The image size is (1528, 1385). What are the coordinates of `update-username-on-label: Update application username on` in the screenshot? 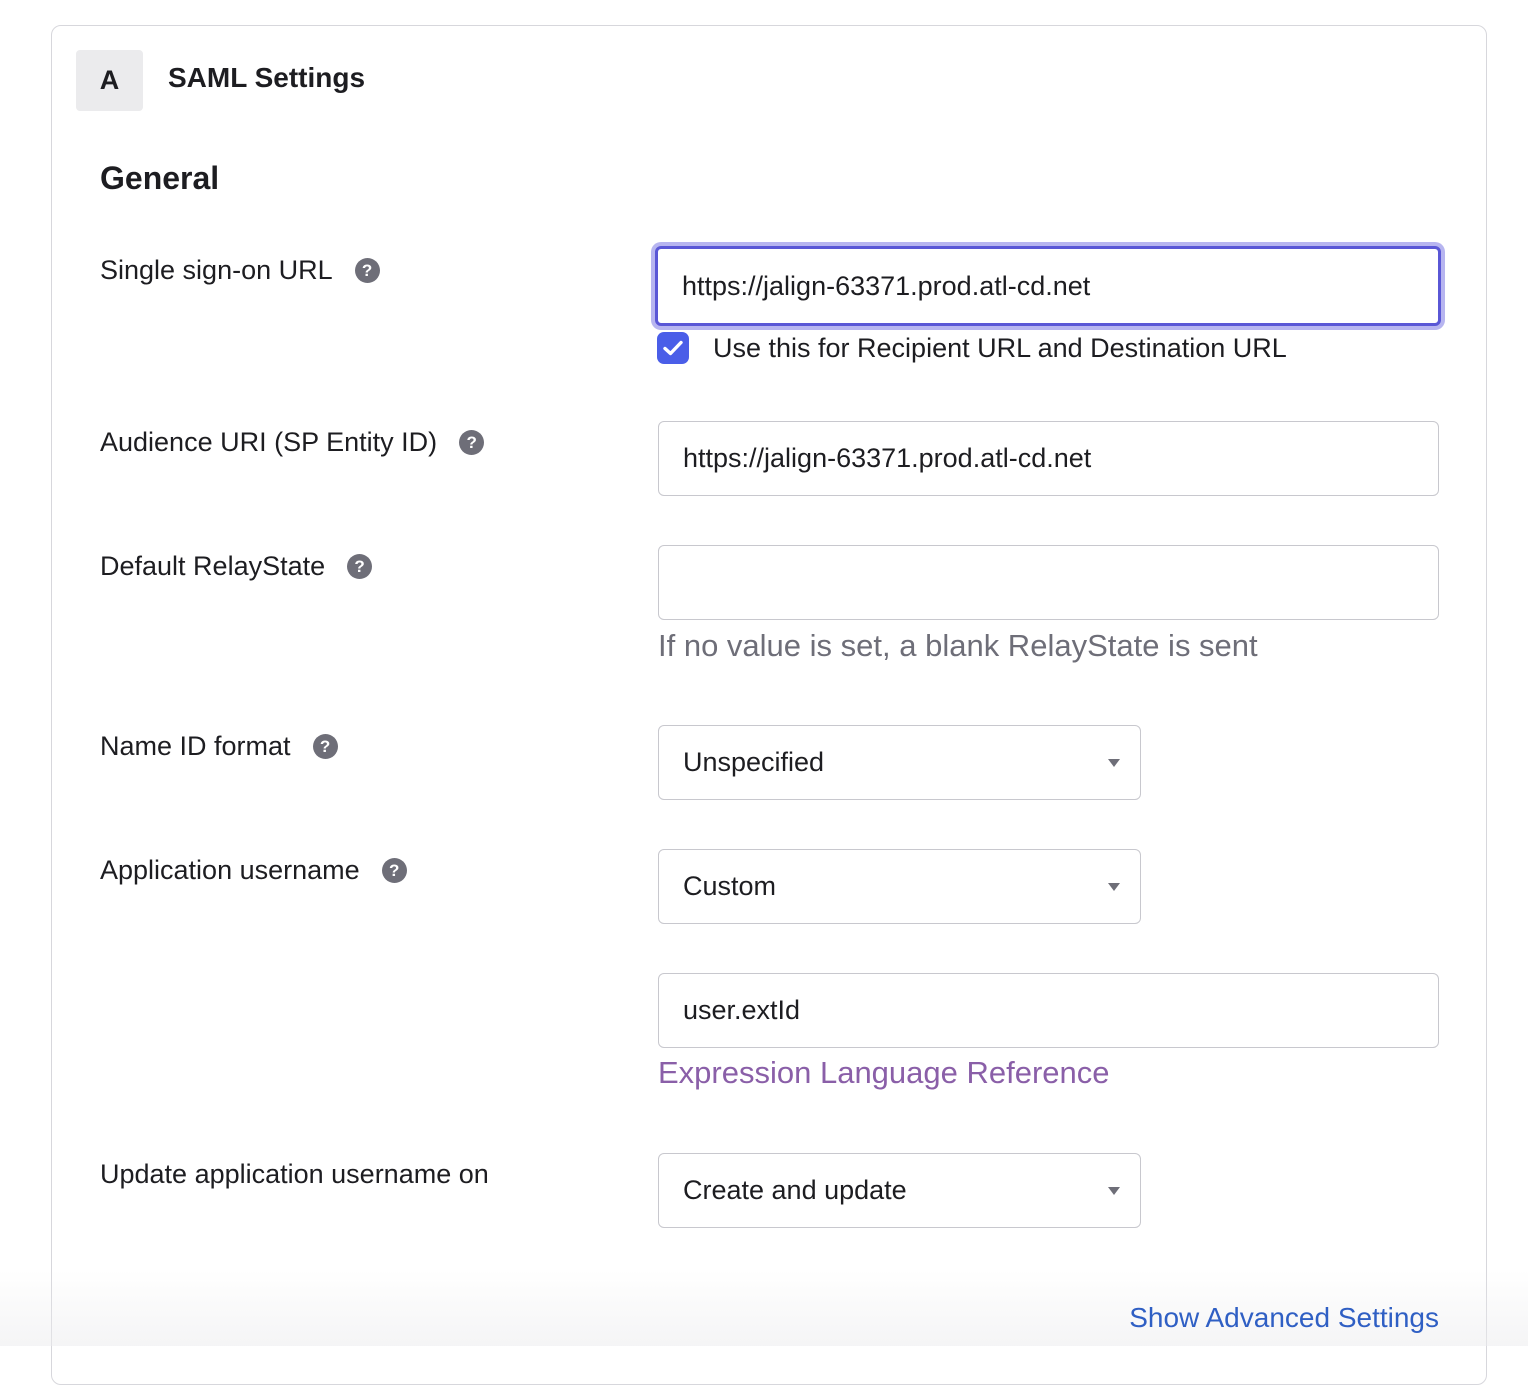 It's located at (294, 1174).